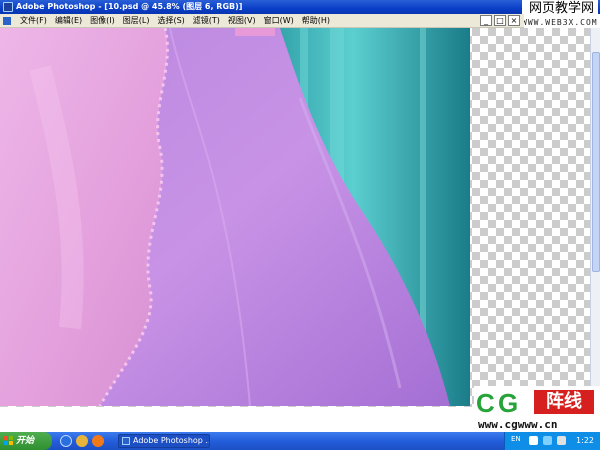 The image size is (600, 450). Describe the element at coordinates (485, 403) in the screenshot. I see `logo-letter-c: C` at that location.